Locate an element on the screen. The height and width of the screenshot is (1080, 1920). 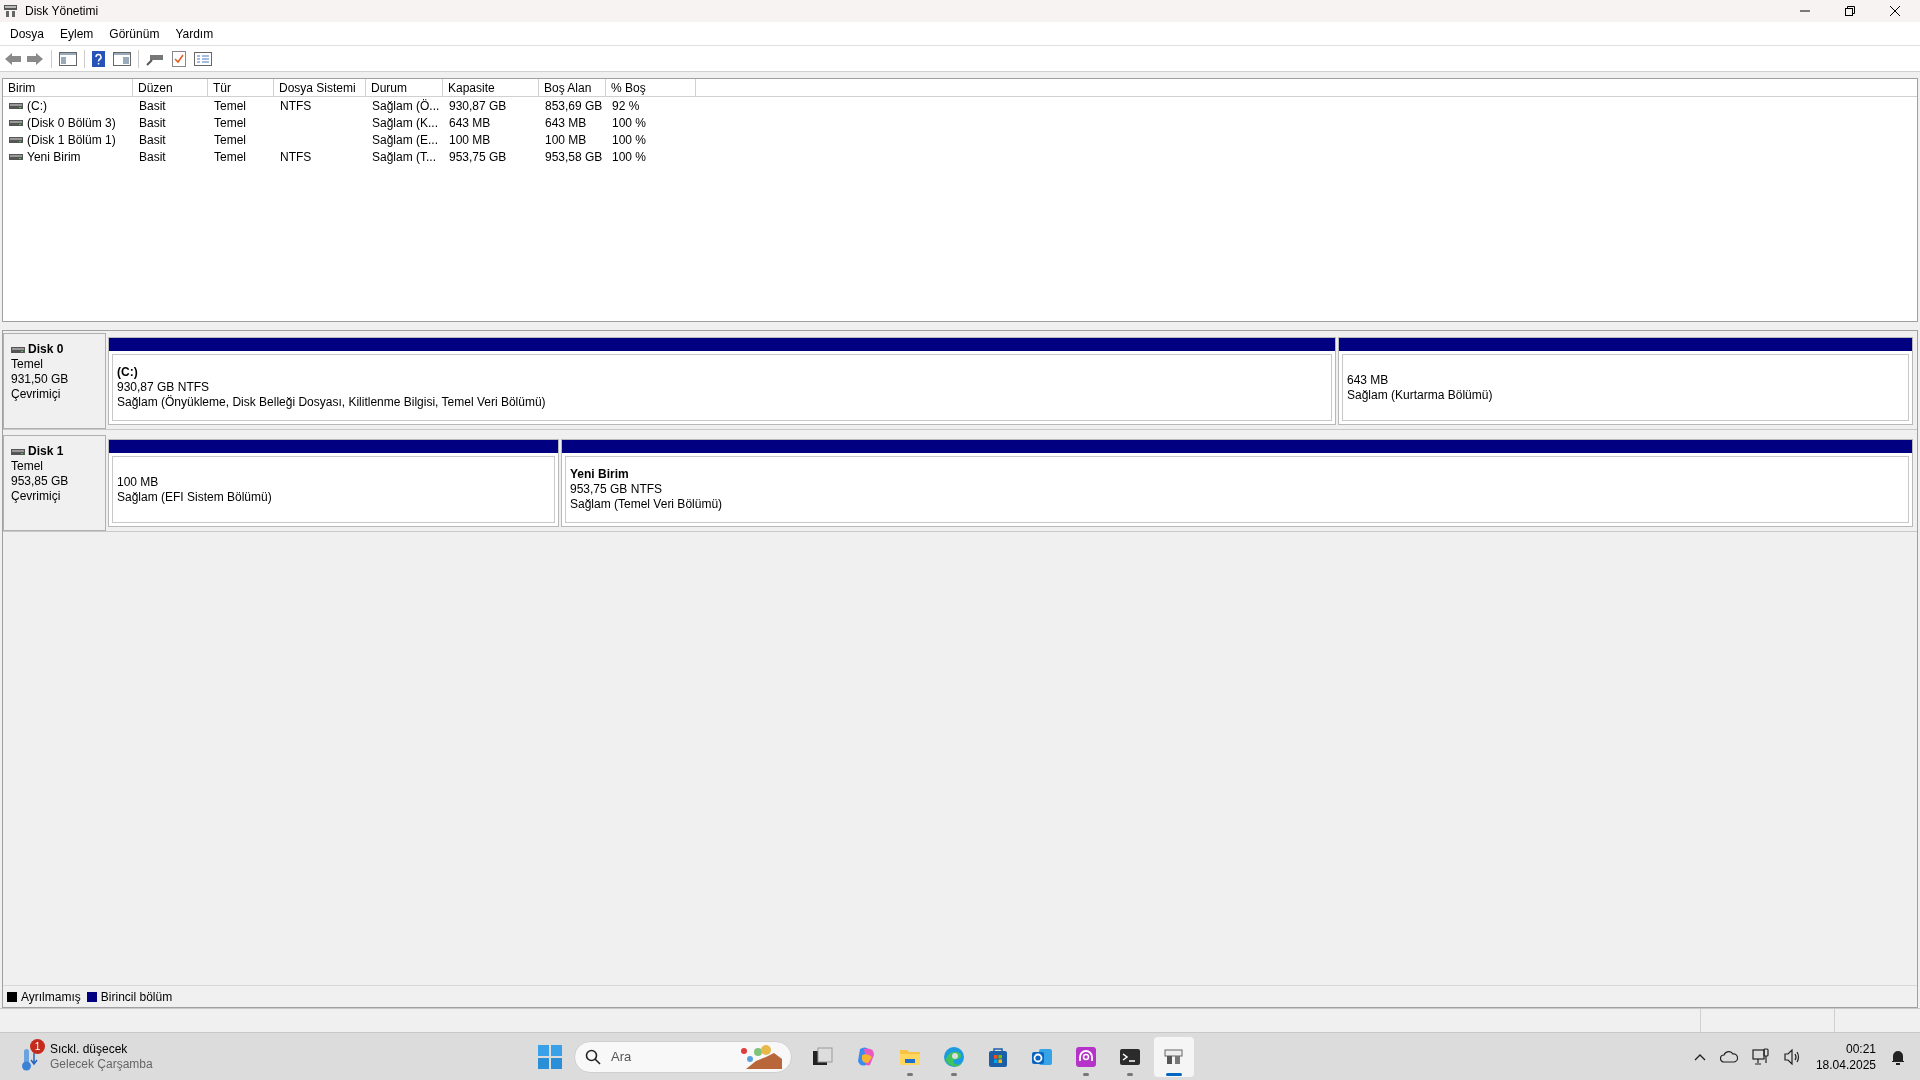
legend-label: Birincil bölüm is located at coordinates (136, 997).